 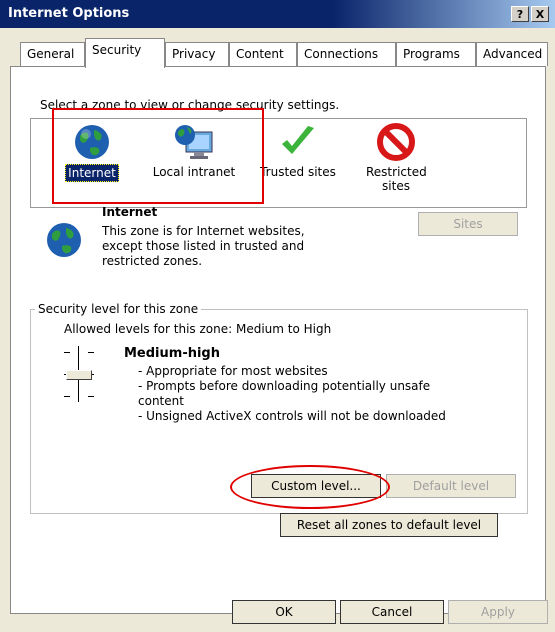 I want to click on slider-thumb, so click(x=79, y=375).